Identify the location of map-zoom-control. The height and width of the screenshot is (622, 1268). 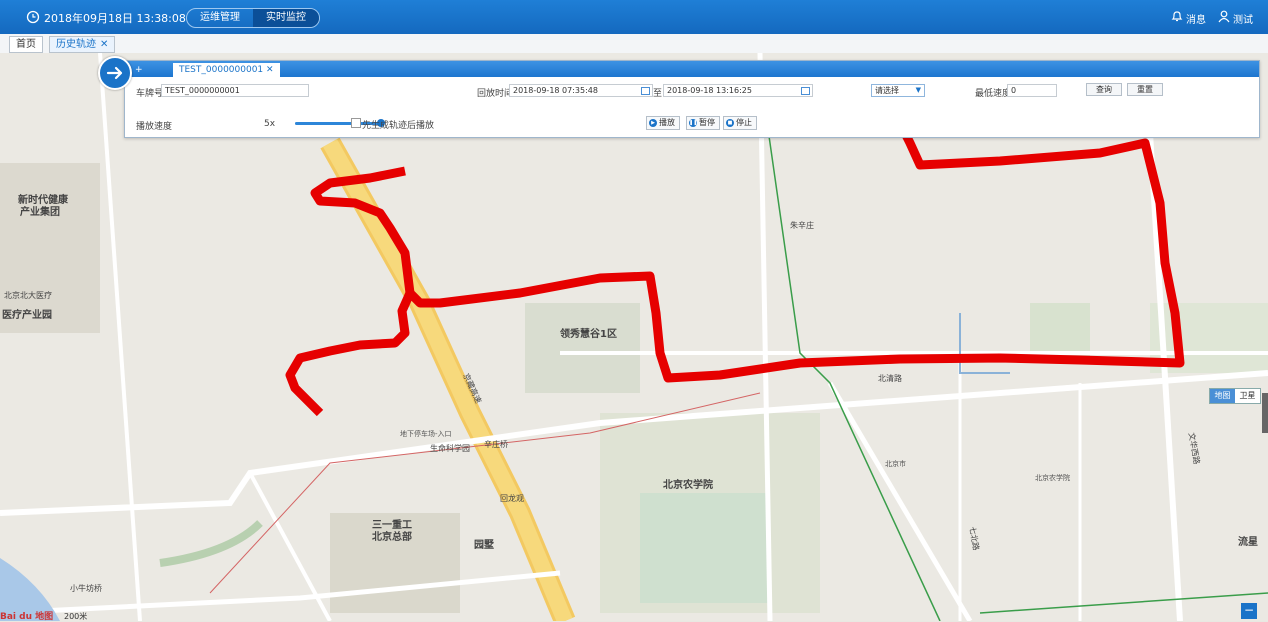
(1265, 413).